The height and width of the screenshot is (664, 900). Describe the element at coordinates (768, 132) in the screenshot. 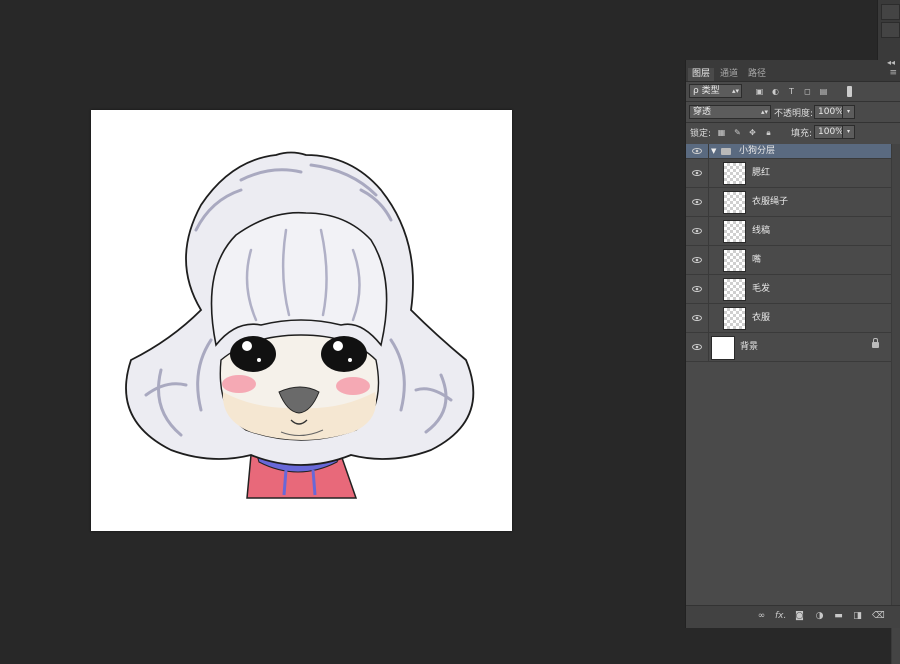

I see `lock-all-icon: 🔒︎` at that location.